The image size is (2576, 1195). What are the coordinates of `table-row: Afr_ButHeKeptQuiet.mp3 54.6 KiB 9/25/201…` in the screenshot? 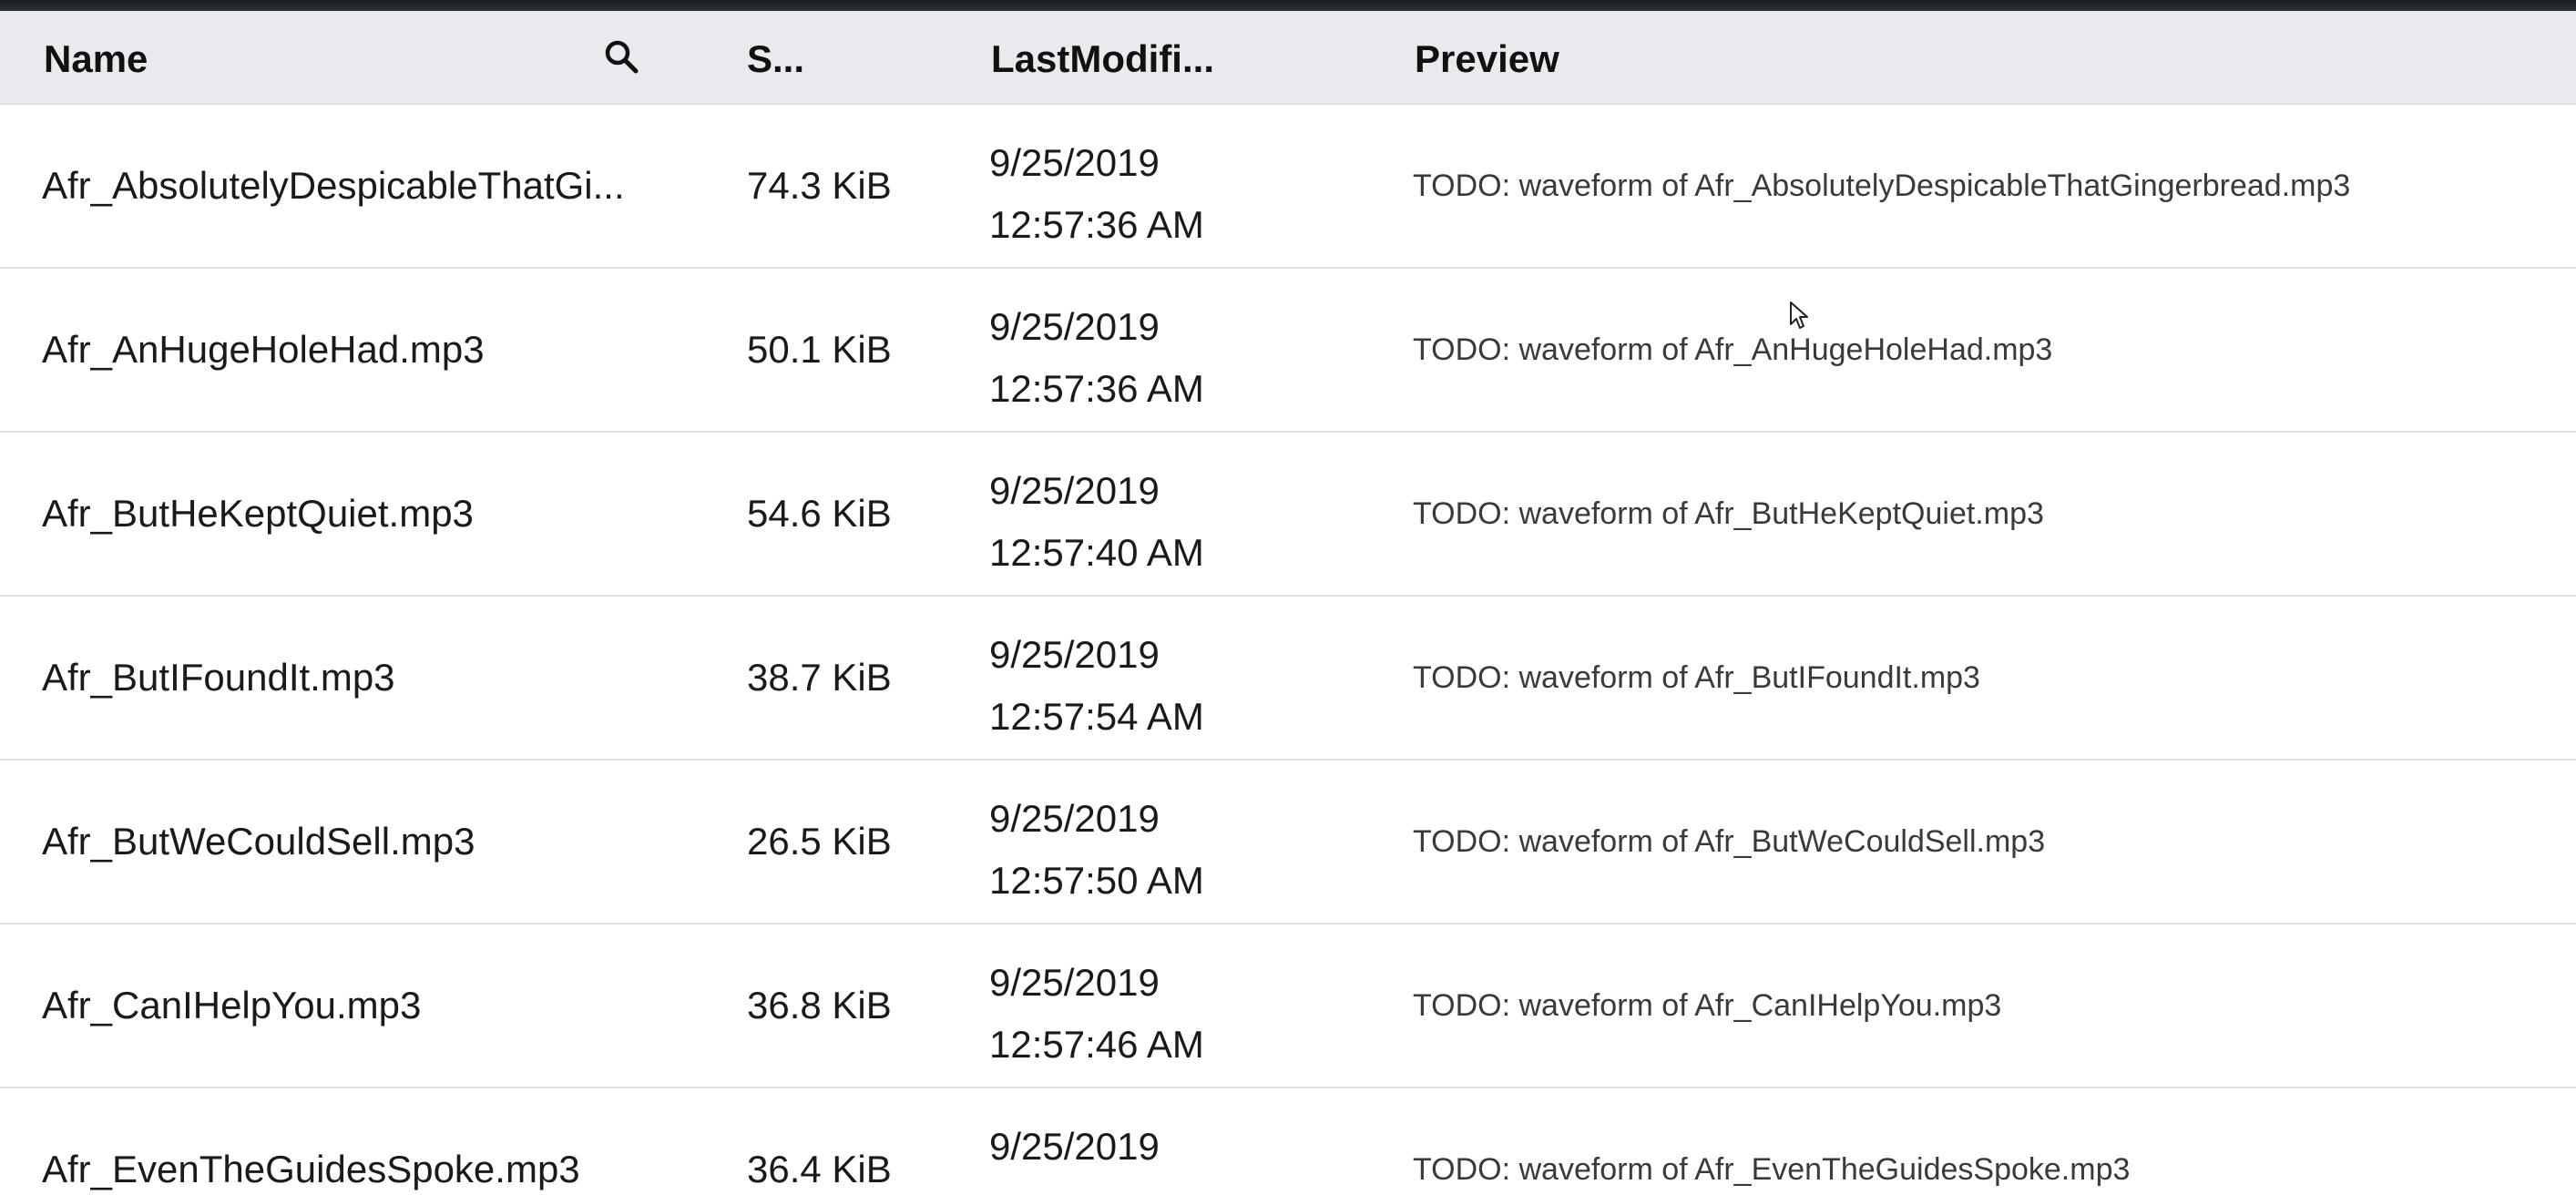 It's located at (1288, 515).